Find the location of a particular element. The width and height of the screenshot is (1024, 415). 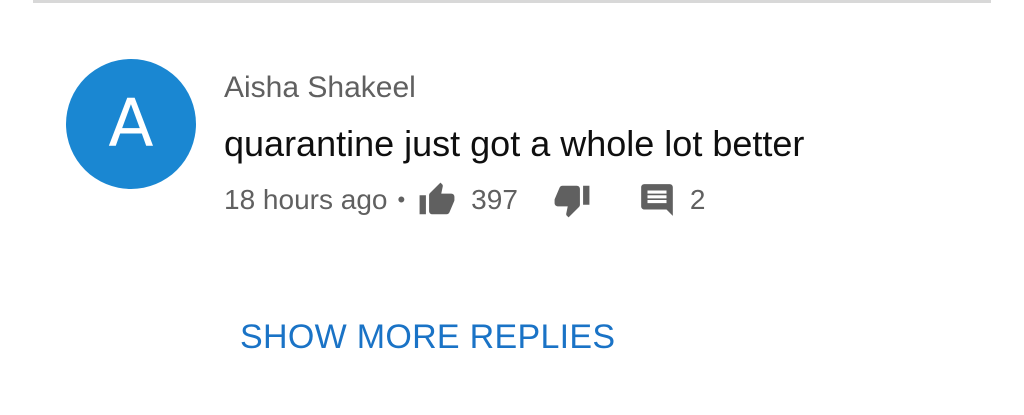

avatar-letter: A is located at coordinates (131, 123).